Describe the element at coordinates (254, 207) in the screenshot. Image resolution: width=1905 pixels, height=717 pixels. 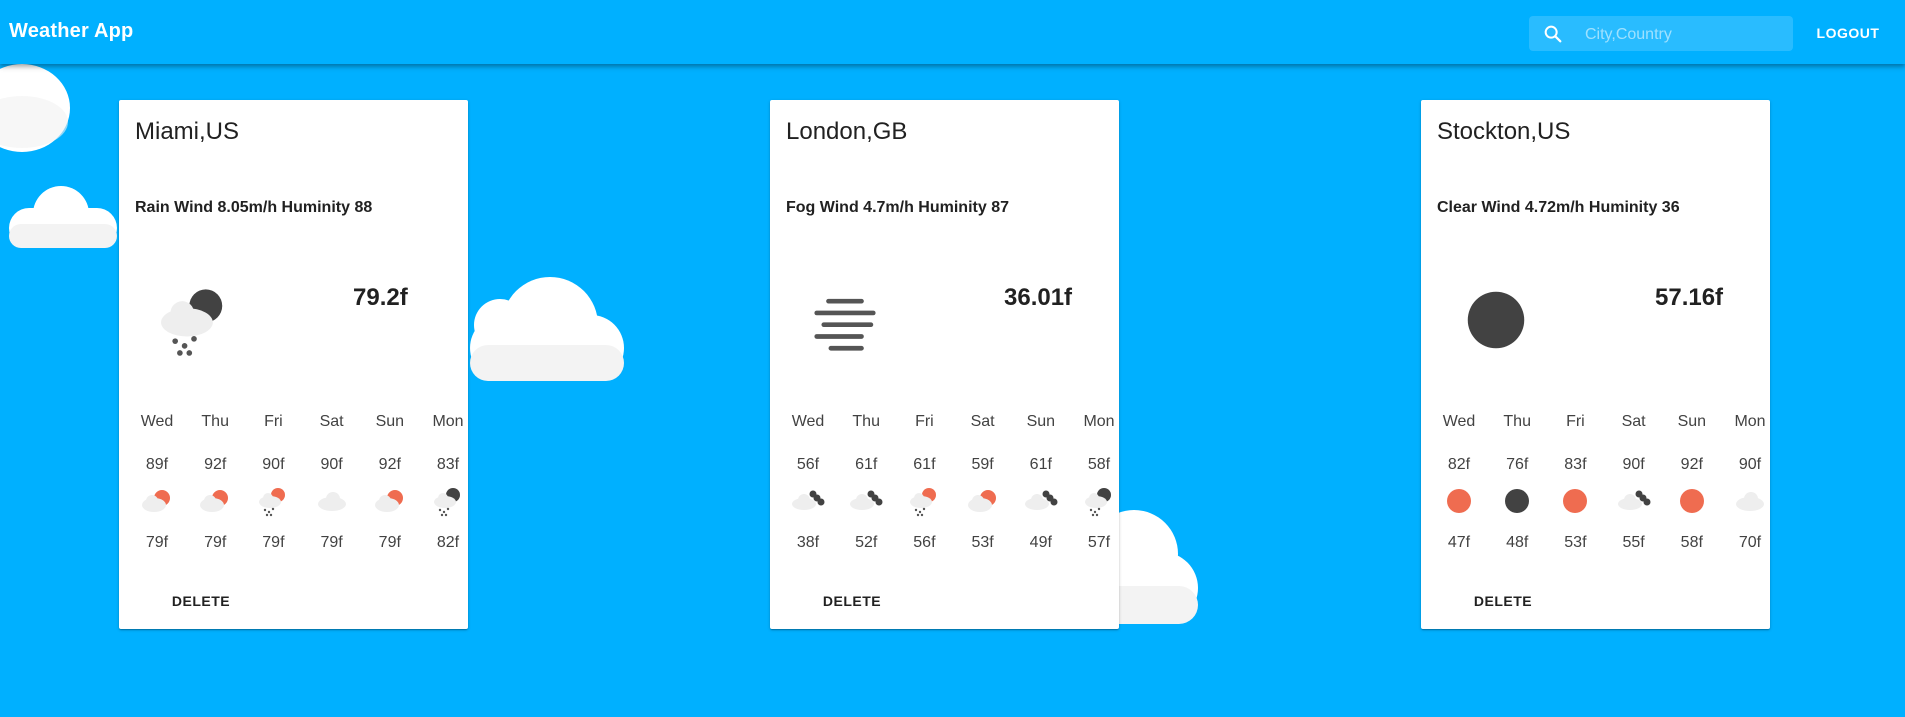
I see `weather-summary: Rain Wind 8.05m/h Huminity 88` at that location.